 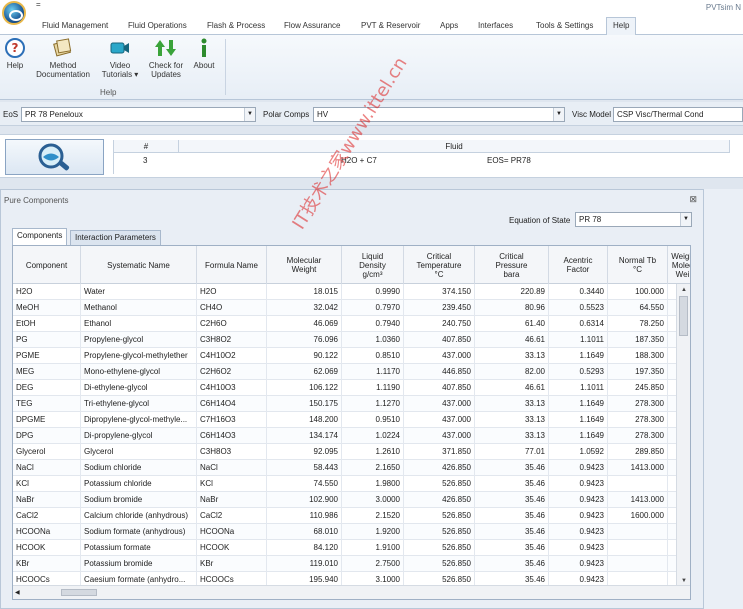 I want to click on cell-component: MEG, so click(x=47, y=372).